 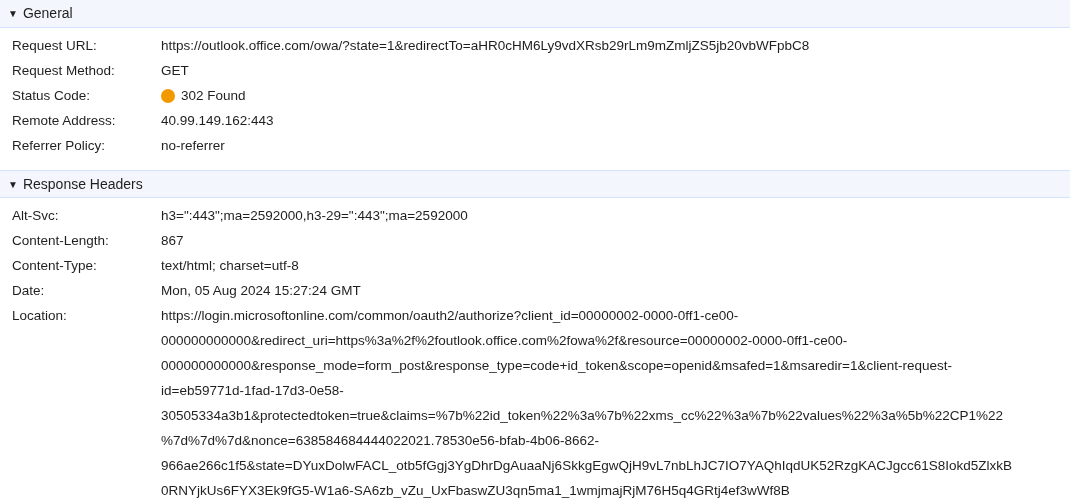 What do you see at coordinates (505, 341) in the screenshot?
I see `header-value: 000000000000&redirect_uri=https%3a%2f%2foutlook.office.com%2fowa%2f&resource=00000002-0000-0ff1-ce00-` at bounding box center [505, 341].